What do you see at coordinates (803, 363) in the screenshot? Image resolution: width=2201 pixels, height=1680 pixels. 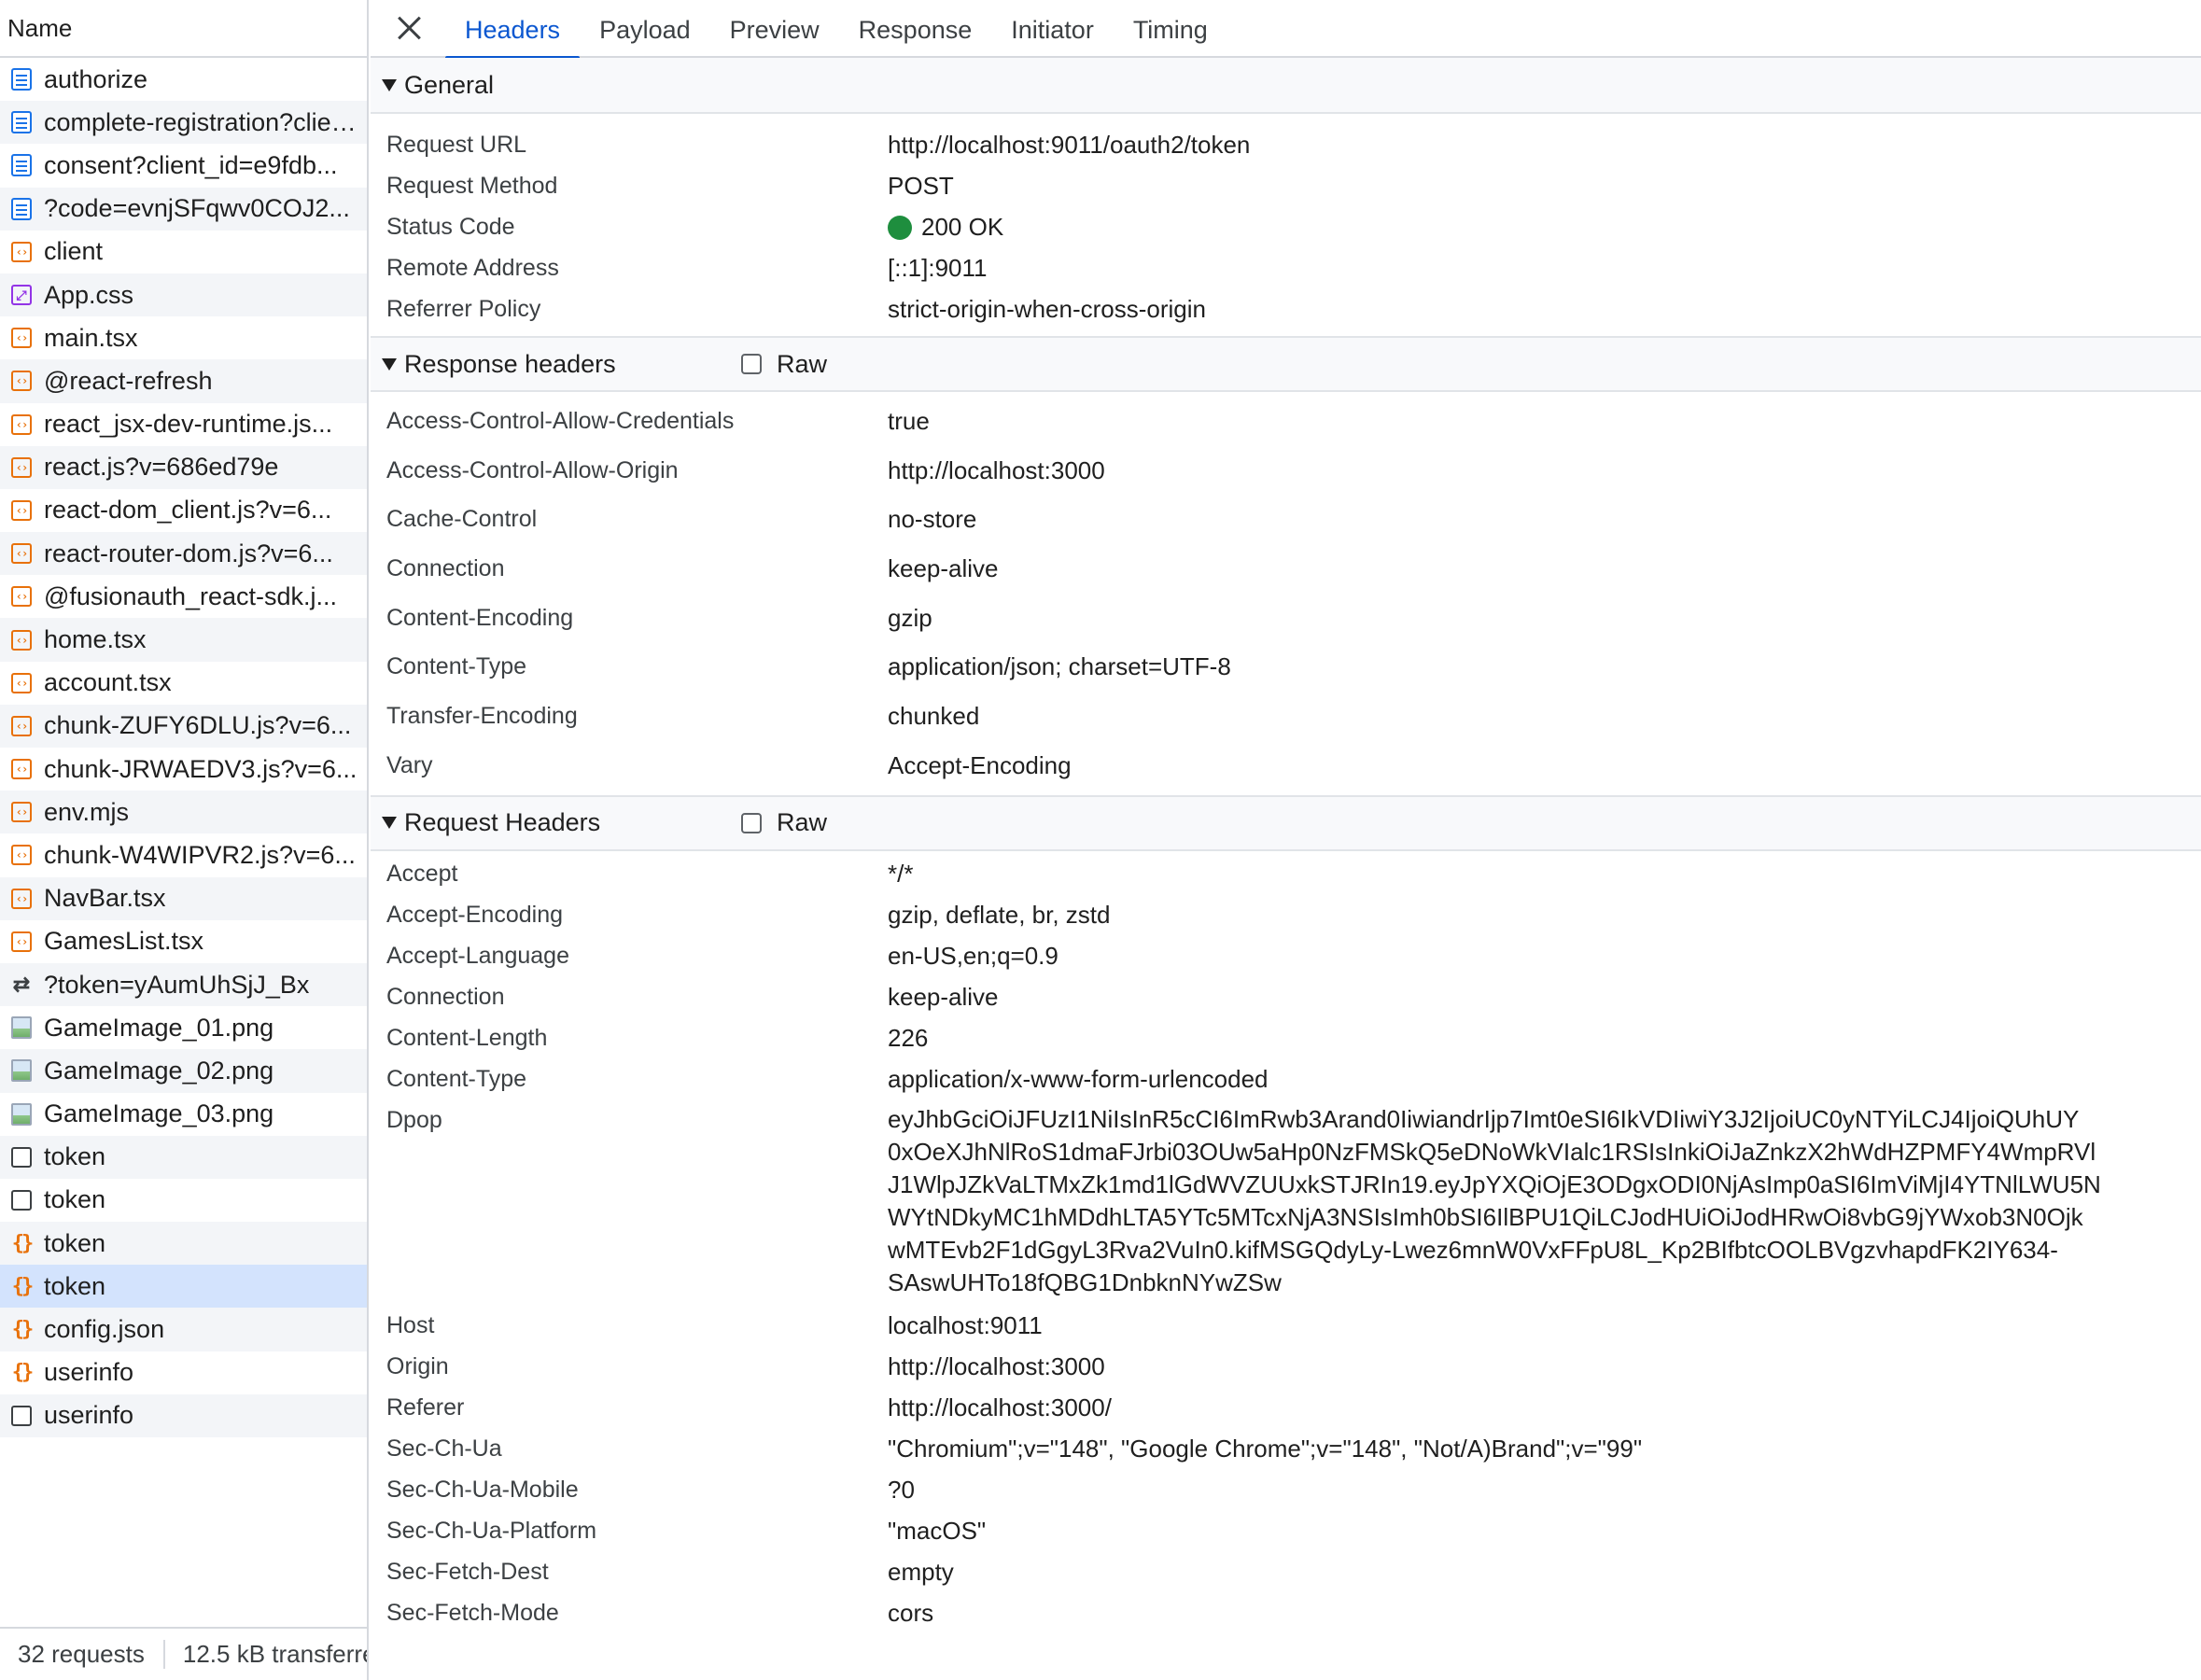 I see `raw-label: Raw` at bounding box center [803, 363].